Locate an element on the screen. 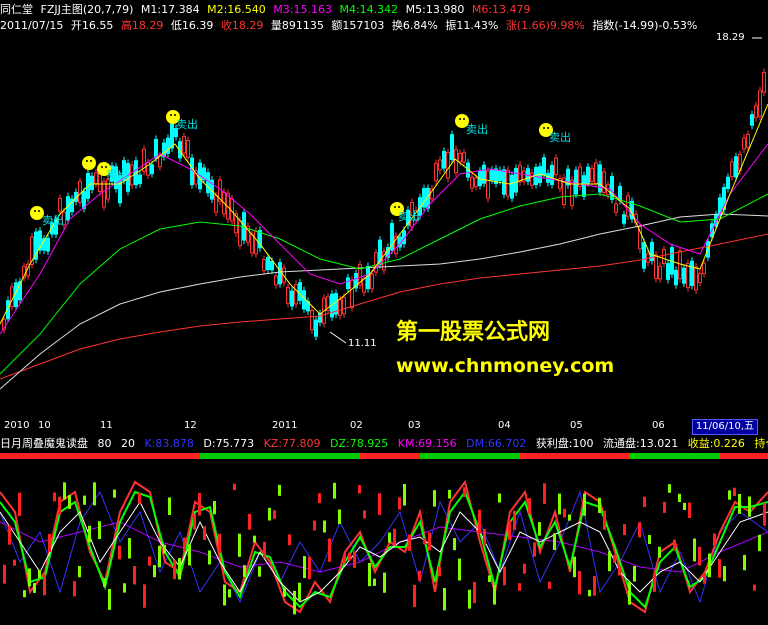 This screenshot has height=625, width=768. quote-date: 2011/07/15 is located at coordinates (32, 25).